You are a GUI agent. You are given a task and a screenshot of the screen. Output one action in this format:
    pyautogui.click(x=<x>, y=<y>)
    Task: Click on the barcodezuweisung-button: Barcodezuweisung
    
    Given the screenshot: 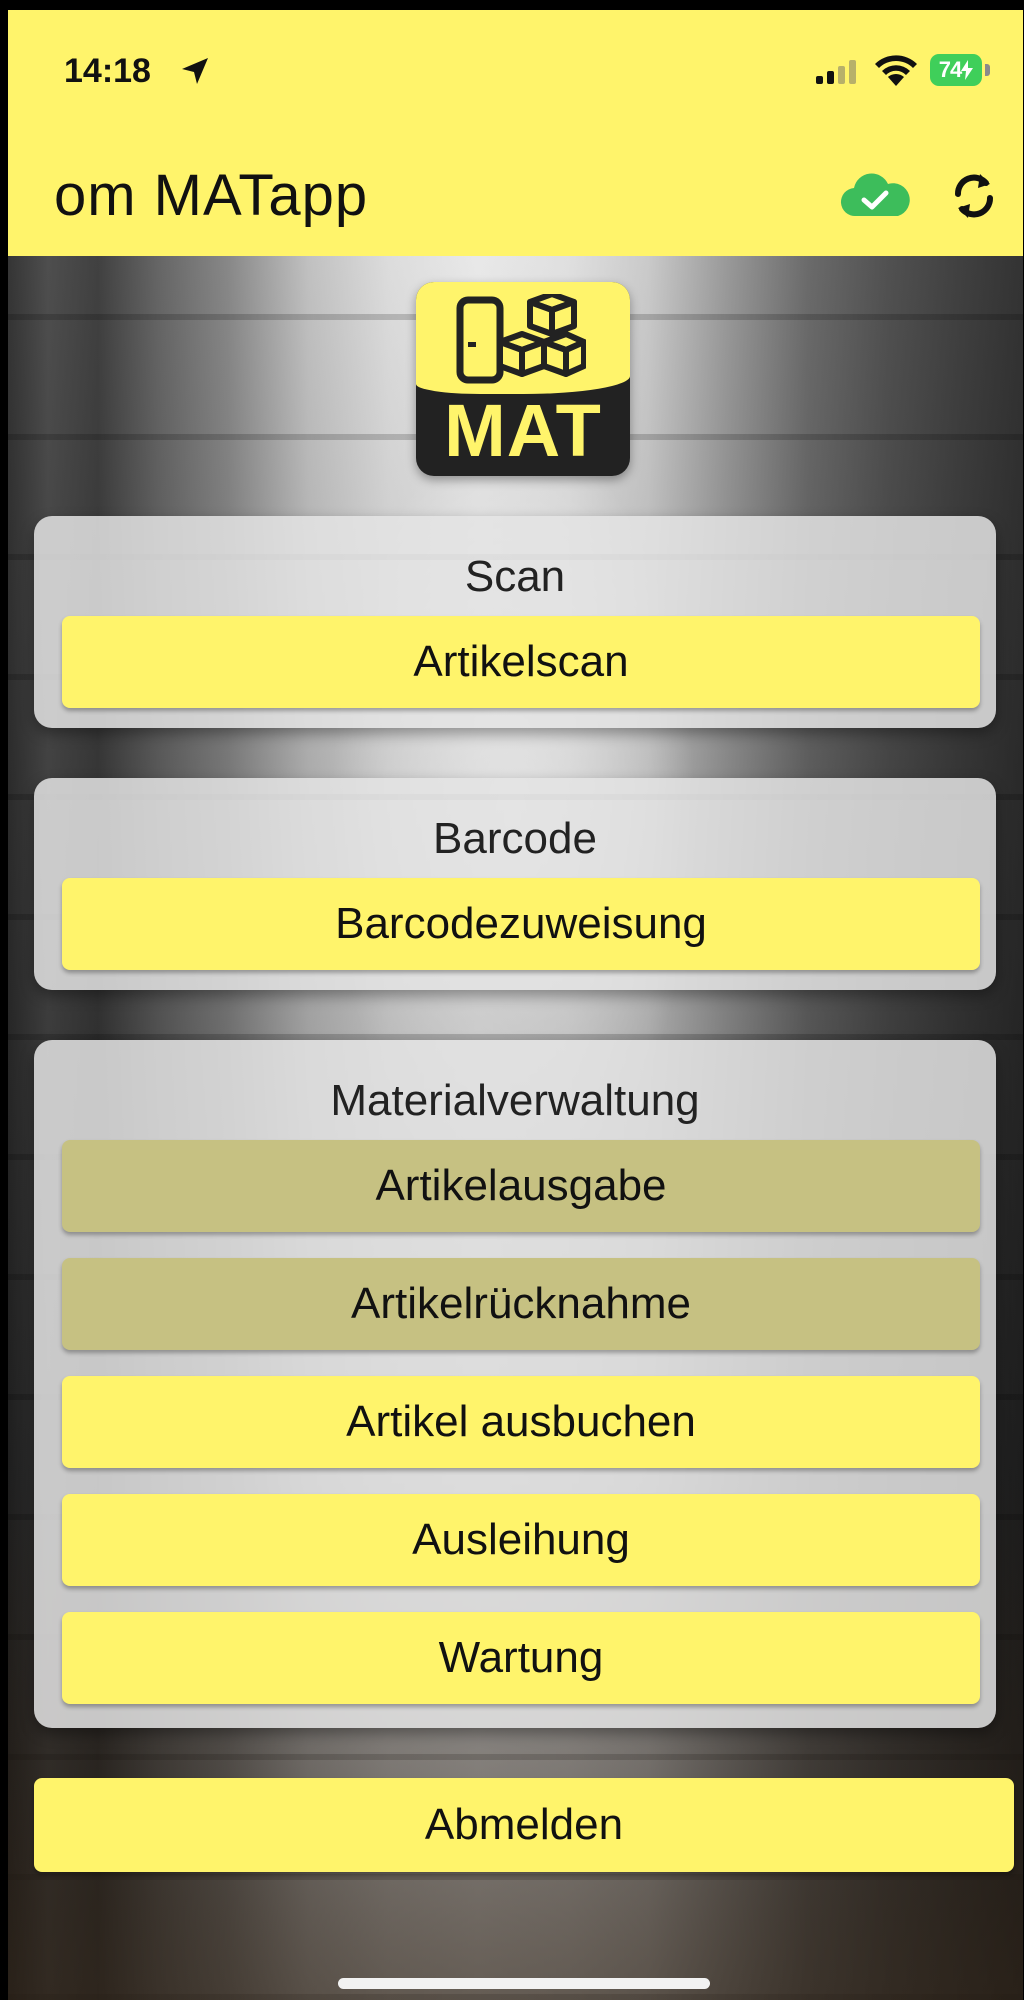 What is the action you would take?
    pyautogui.click(x=521, y=924)
    